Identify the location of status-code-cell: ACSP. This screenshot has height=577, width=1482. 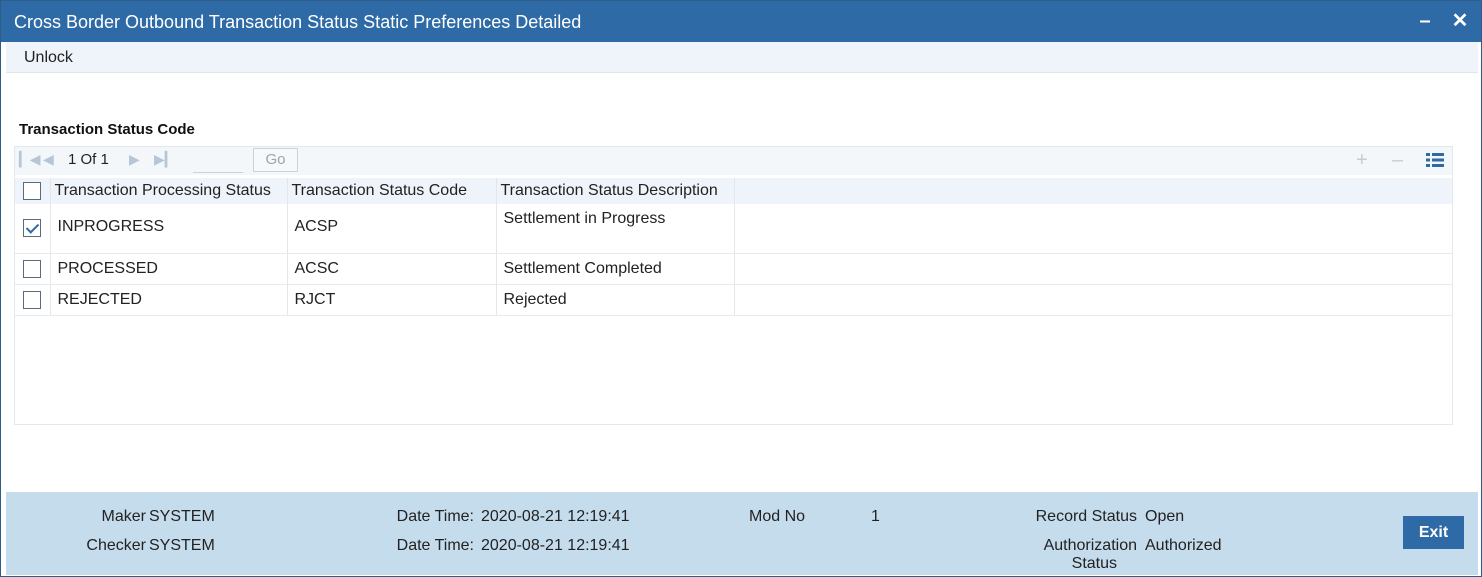
(392, 229).